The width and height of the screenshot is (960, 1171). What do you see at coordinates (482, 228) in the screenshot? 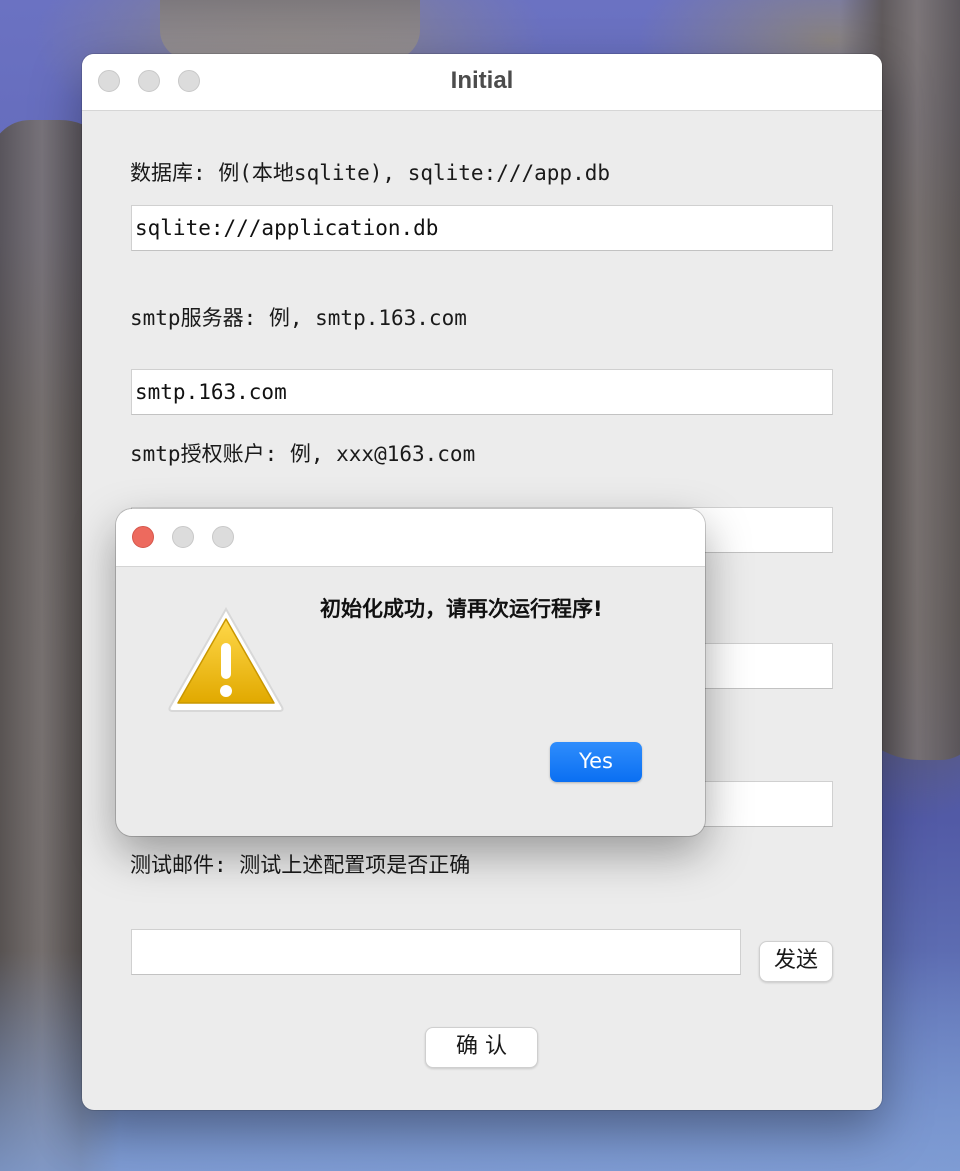
I see `database-input` at bounding box center [482, 228].